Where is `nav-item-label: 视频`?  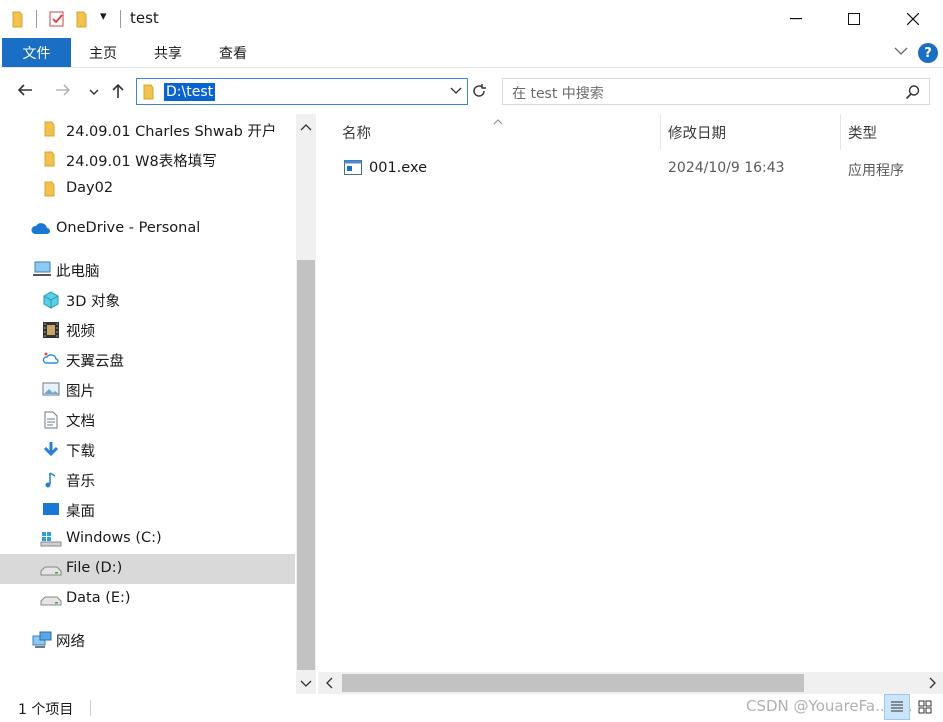
nav-item-label: 视频 is located at coordinates (80, 332).